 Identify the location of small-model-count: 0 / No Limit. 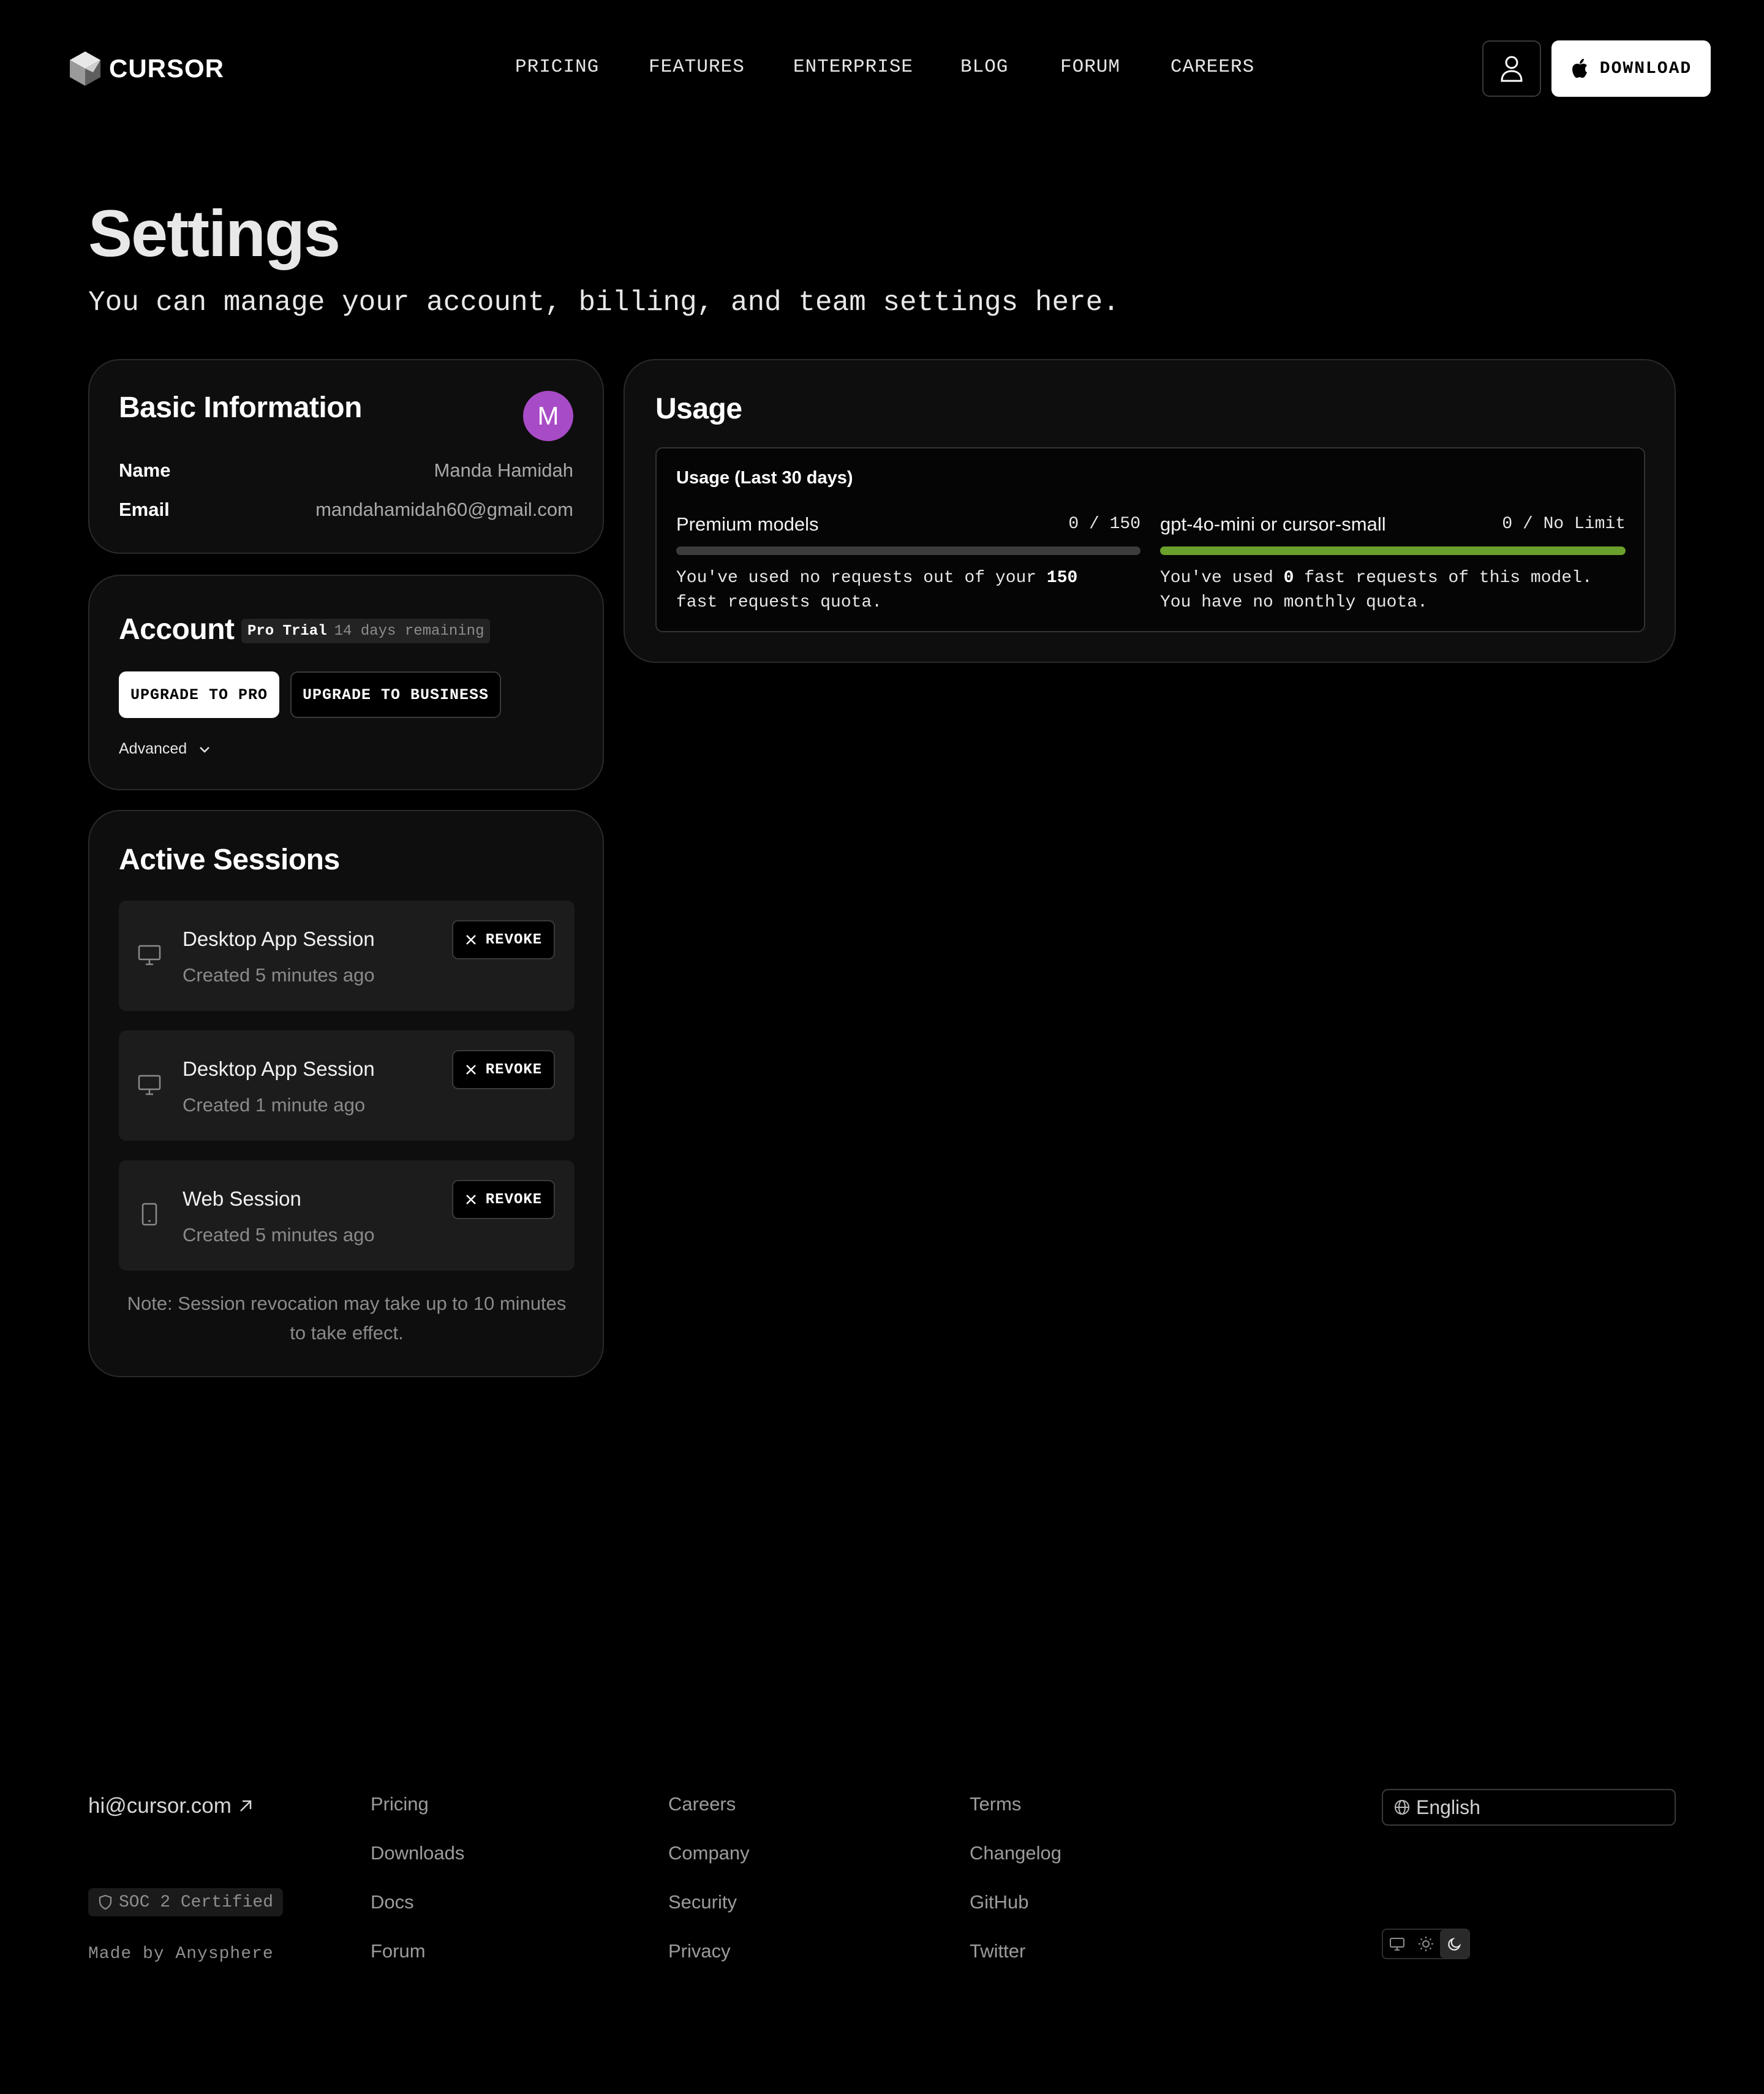
(1564, 524).